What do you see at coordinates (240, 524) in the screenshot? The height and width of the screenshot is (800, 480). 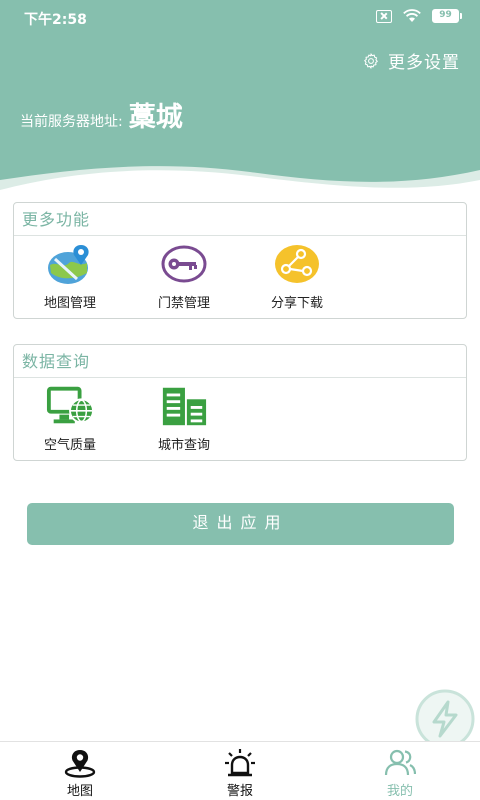 I see `logout-button: 退出应用` at bounding box center [240, 524].